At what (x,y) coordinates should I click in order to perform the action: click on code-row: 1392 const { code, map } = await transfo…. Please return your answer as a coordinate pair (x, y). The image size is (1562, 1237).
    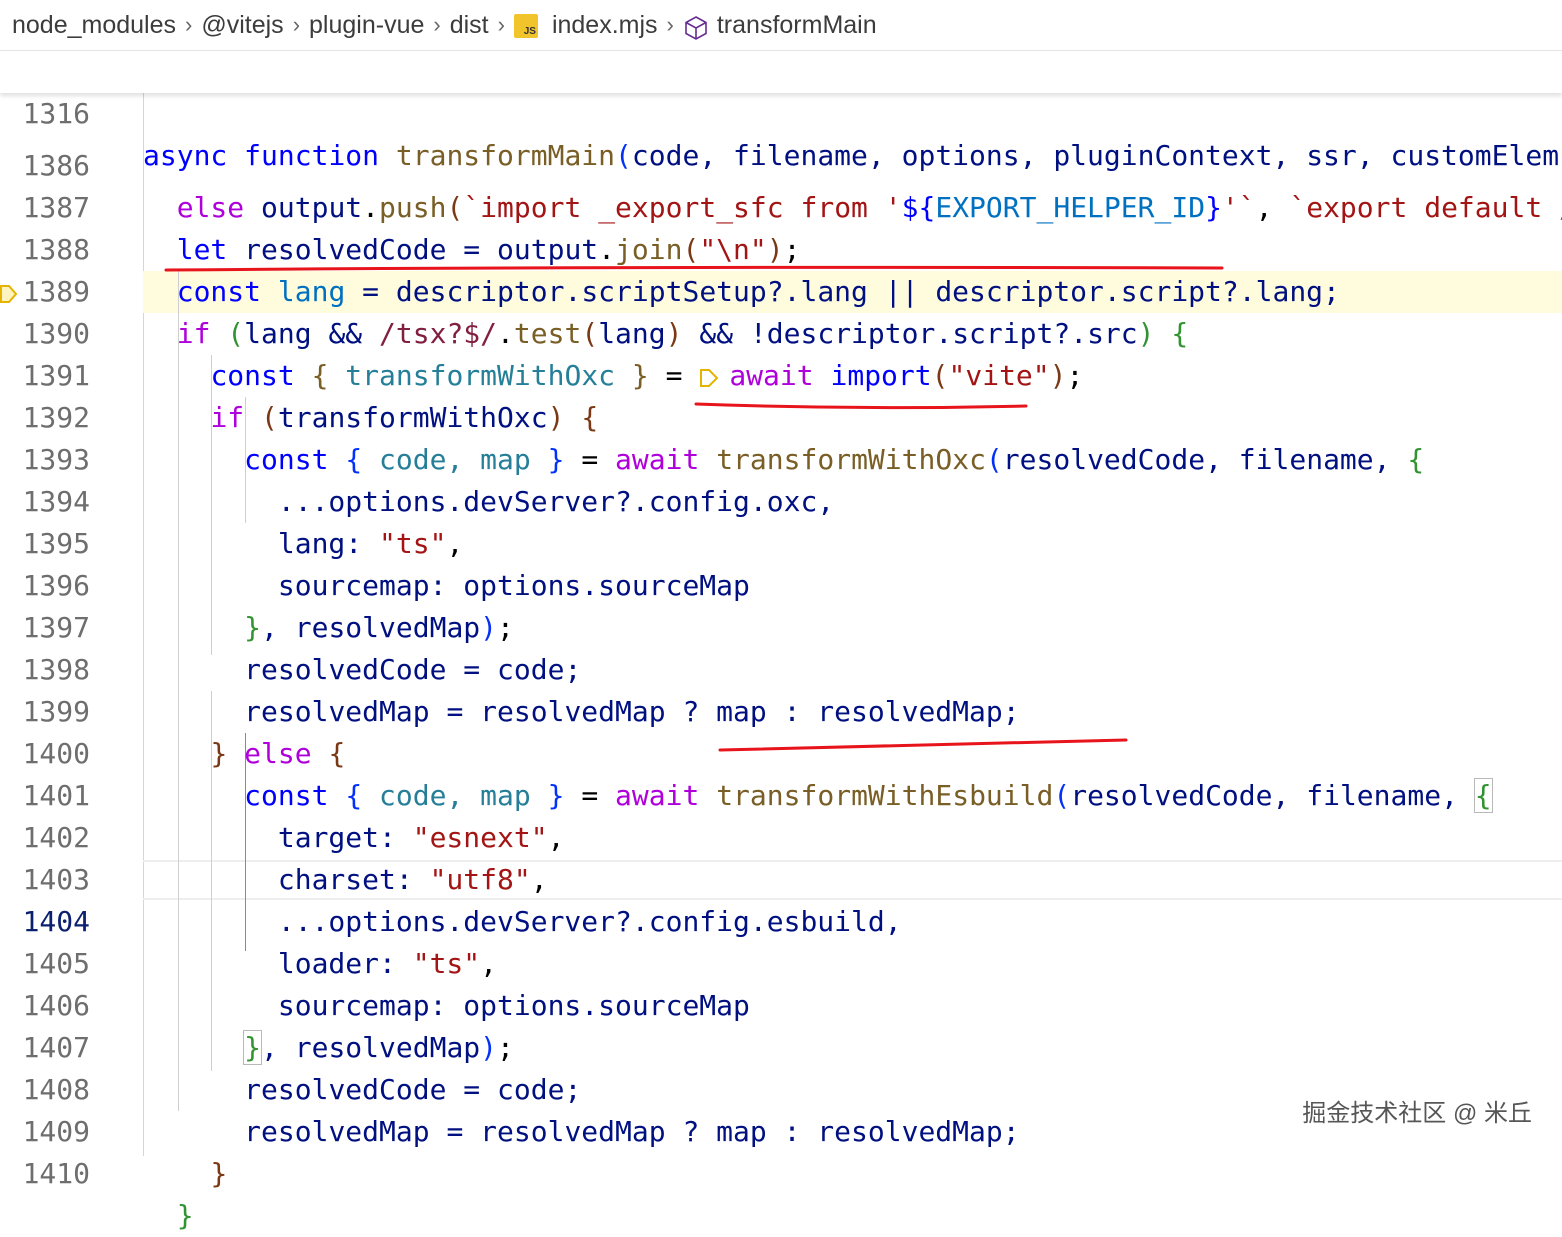
    Looking at the image, I should click on (781, 415).